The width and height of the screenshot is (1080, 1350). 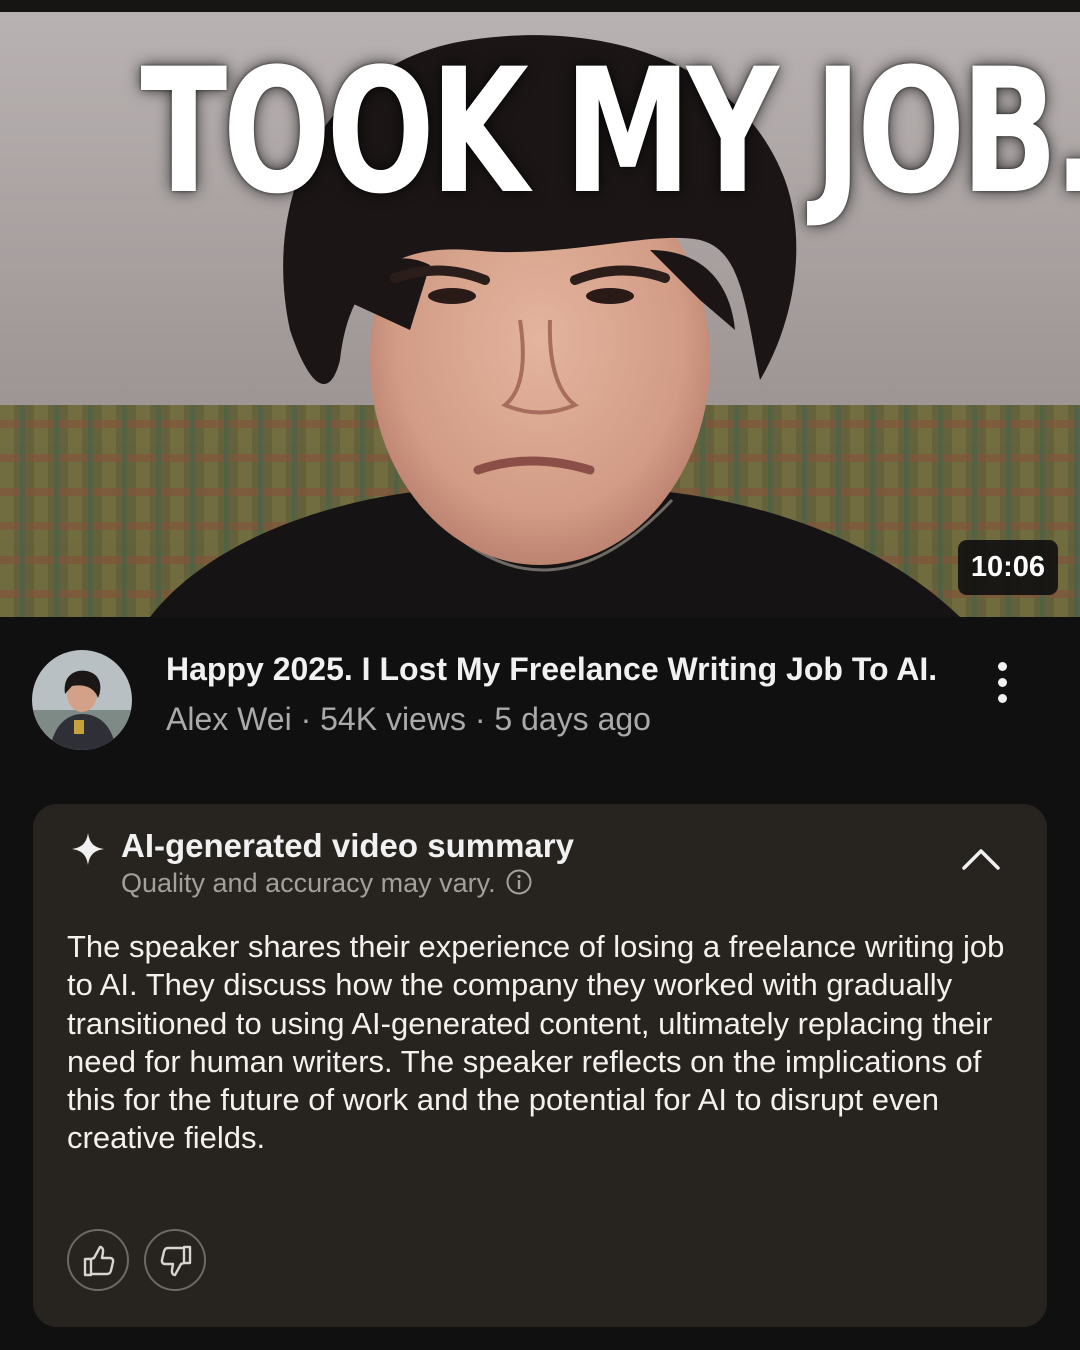 I want to click on info-icon, so click(x=519, y=882).